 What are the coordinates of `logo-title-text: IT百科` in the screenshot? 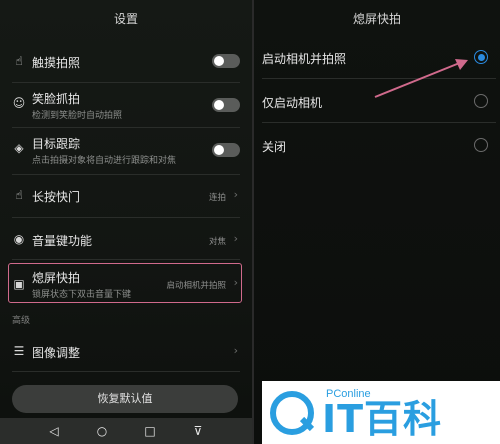 It's located at (382, 419).